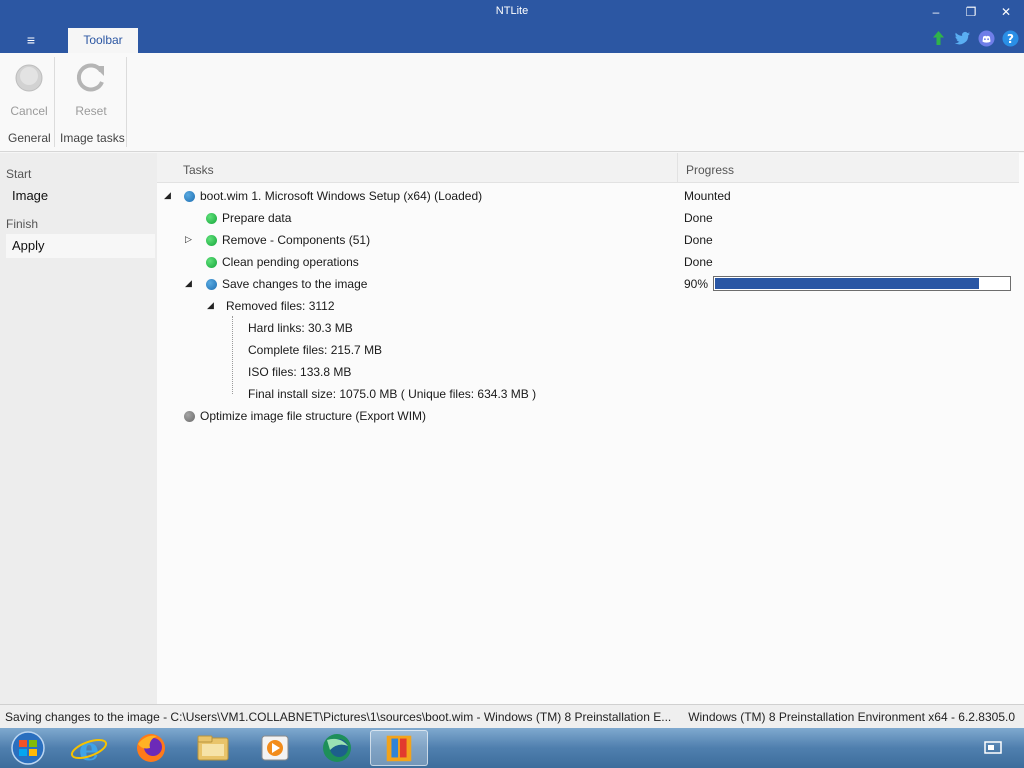 The image size is (1024, 768). Describe the element at coordinates (1006, 12) in the screenshot. I see `close-button: ✕` at that location.